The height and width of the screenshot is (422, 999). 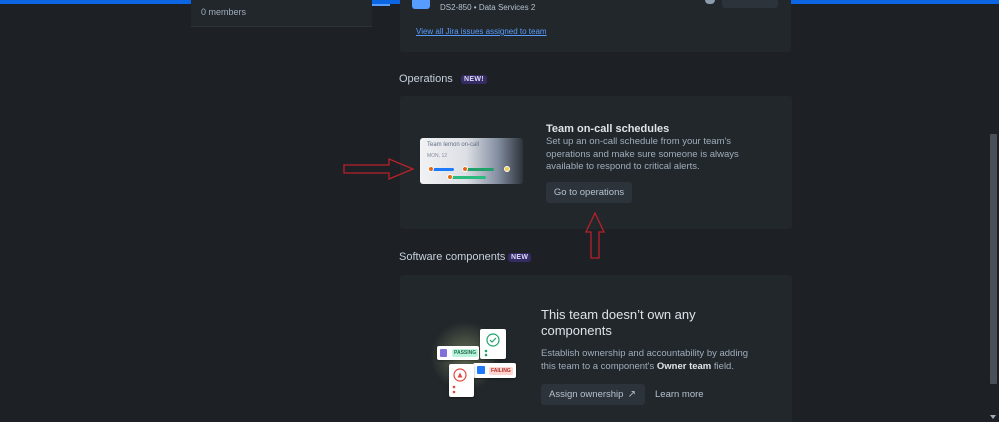 I want to click on software-new-badge: NEW, so click(x=520, y=257).